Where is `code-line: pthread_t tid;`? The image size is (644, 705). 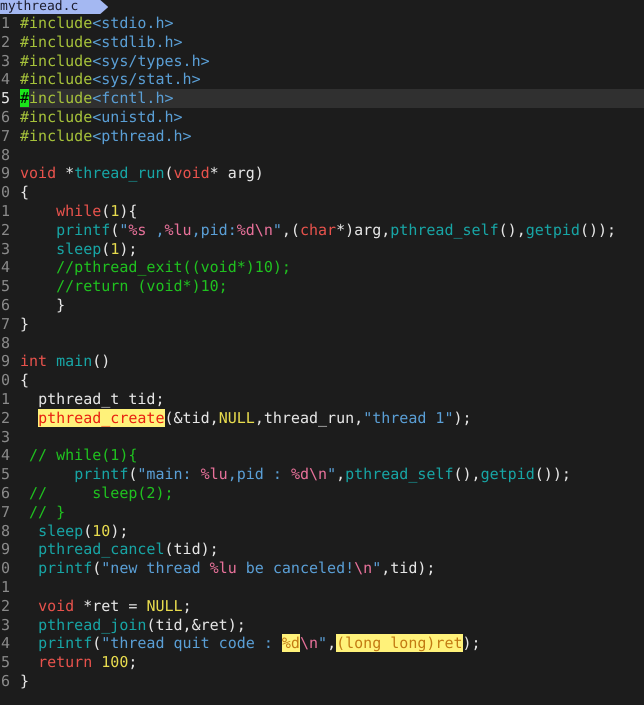 code-line: pthread_t tid; is located at coordinates (101, 399).